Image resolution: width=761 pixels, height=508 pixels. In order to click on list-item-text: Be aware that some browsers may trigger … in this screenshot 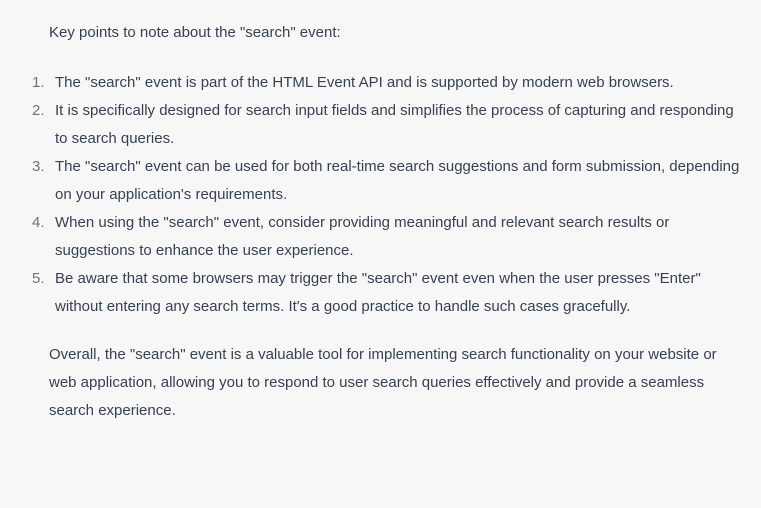, I will do `click(378, 292)`.